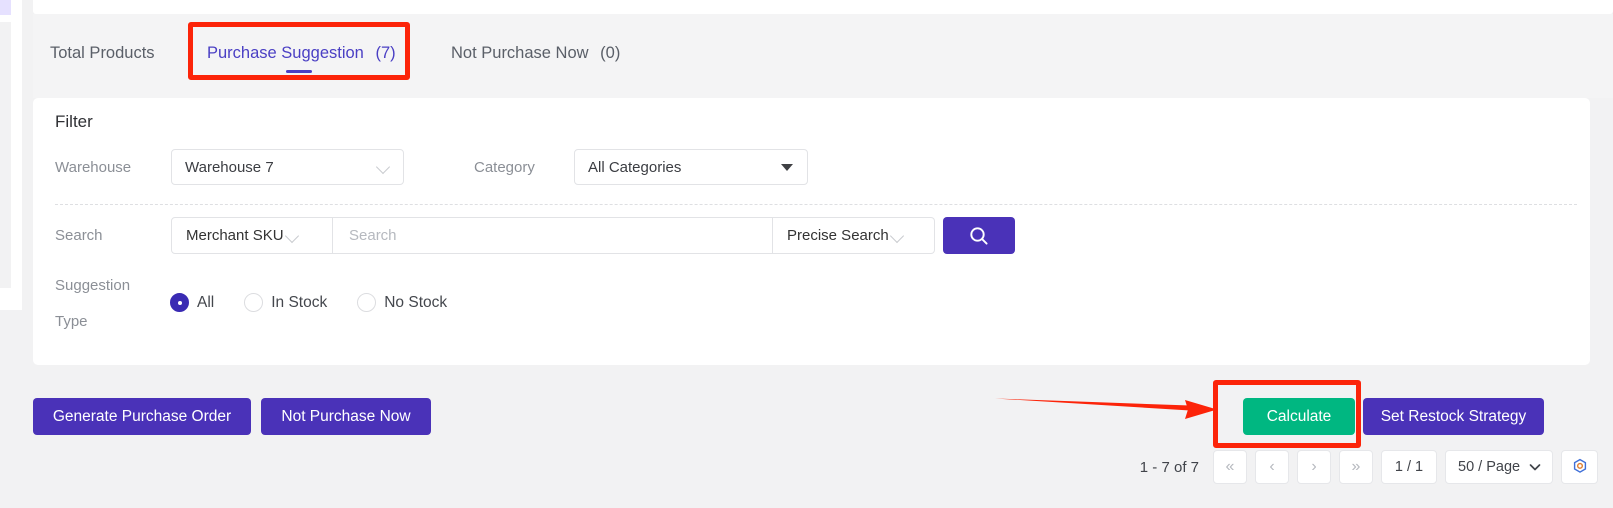 This screenshot has width=1613, height=508. Describe the element at coordinates (385, 53) in the screenshot. I see `tab-purchase-suggestion-count: (7)` at that location.